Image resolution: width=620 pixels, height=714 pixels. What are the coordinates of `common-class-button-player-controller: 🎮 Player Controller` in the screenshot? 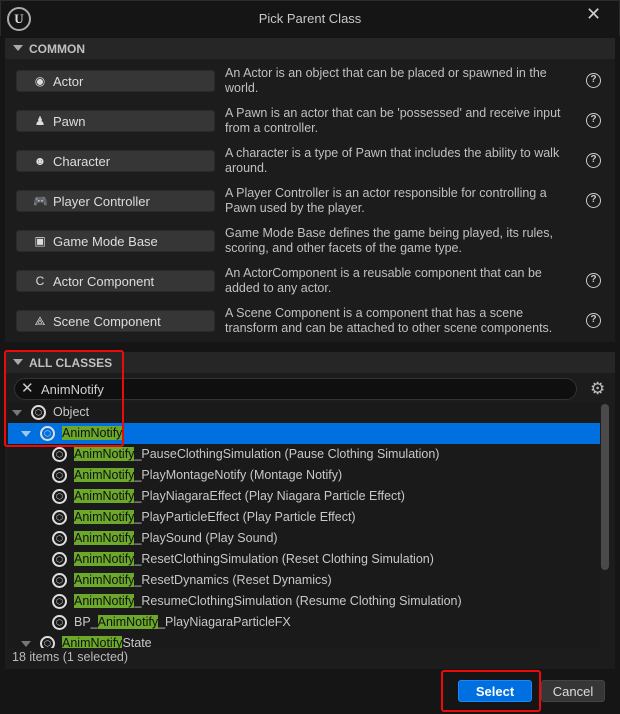 It's located at (115, 201).